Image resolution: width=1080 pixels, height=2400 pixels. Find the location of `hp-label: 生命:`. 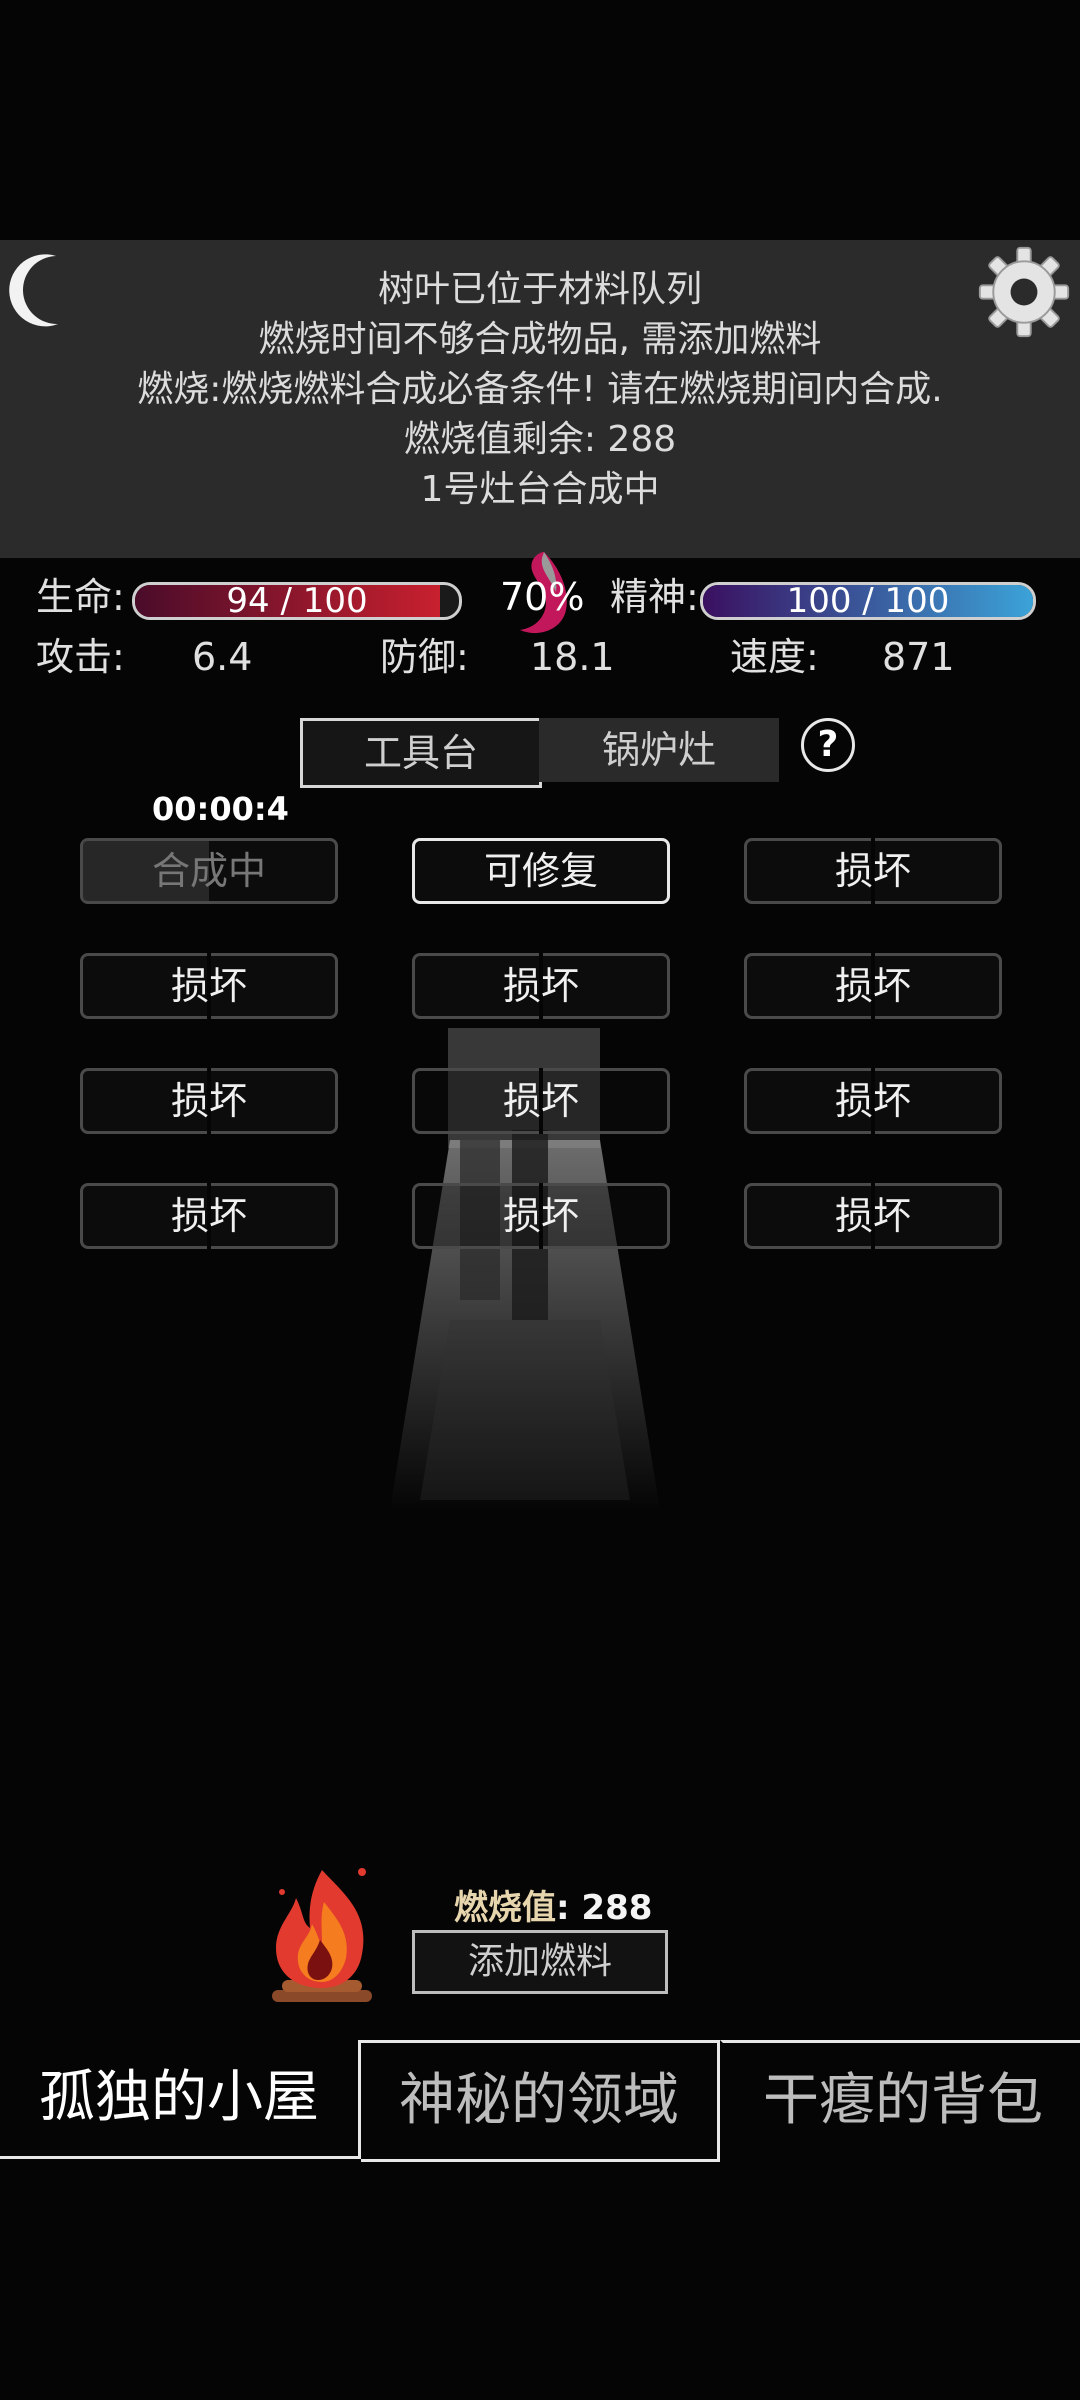

hp-label: 生命: is located at coordinates (80, 597).